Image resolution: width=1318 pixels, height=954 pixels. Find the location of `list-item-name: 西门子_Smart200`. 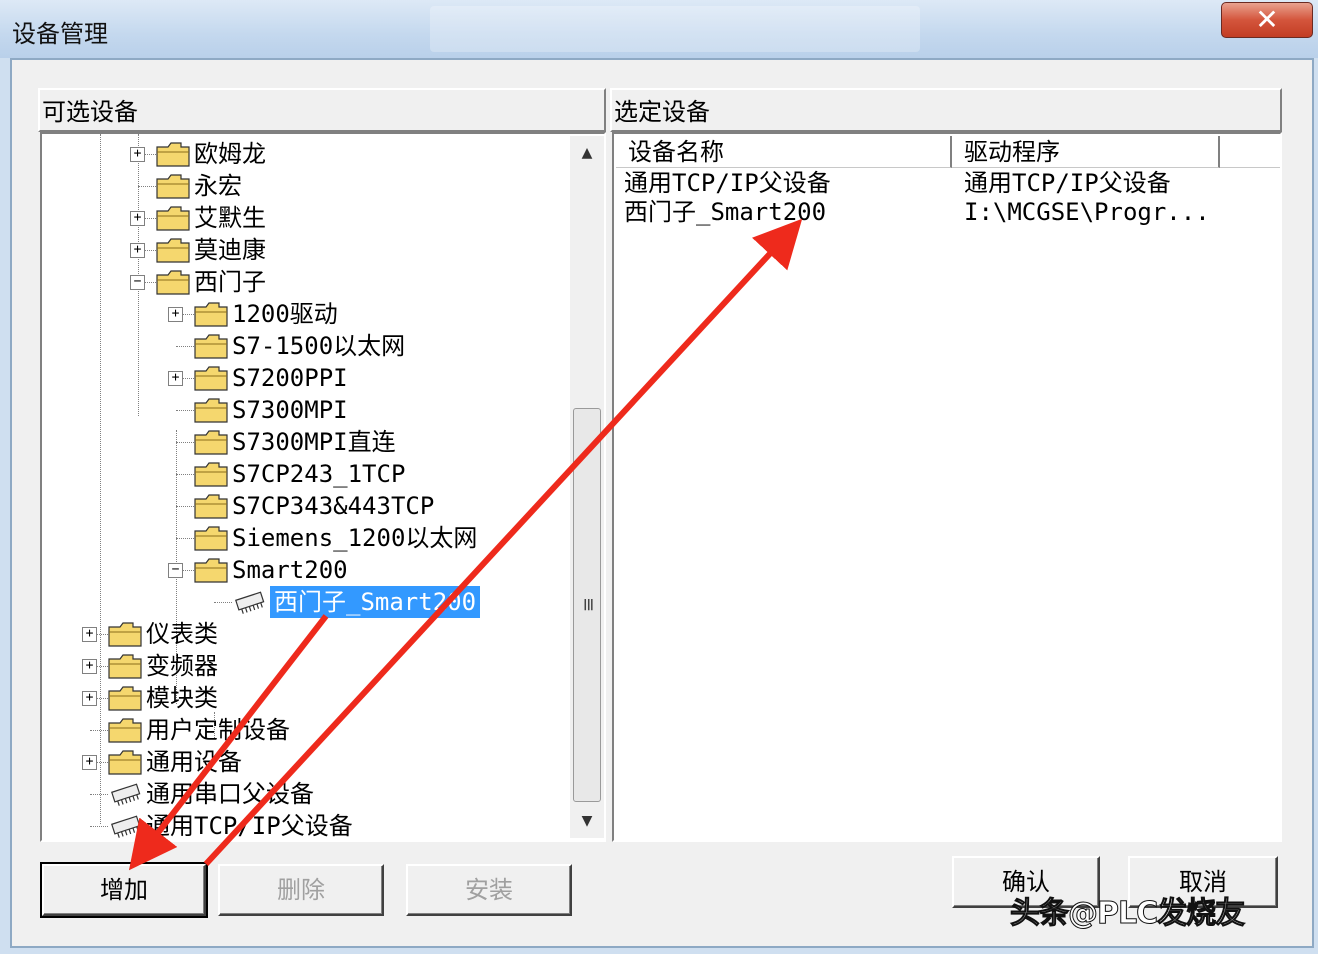

list-item-name: 西门子_Smart200 is located at coordinates (725, 212).